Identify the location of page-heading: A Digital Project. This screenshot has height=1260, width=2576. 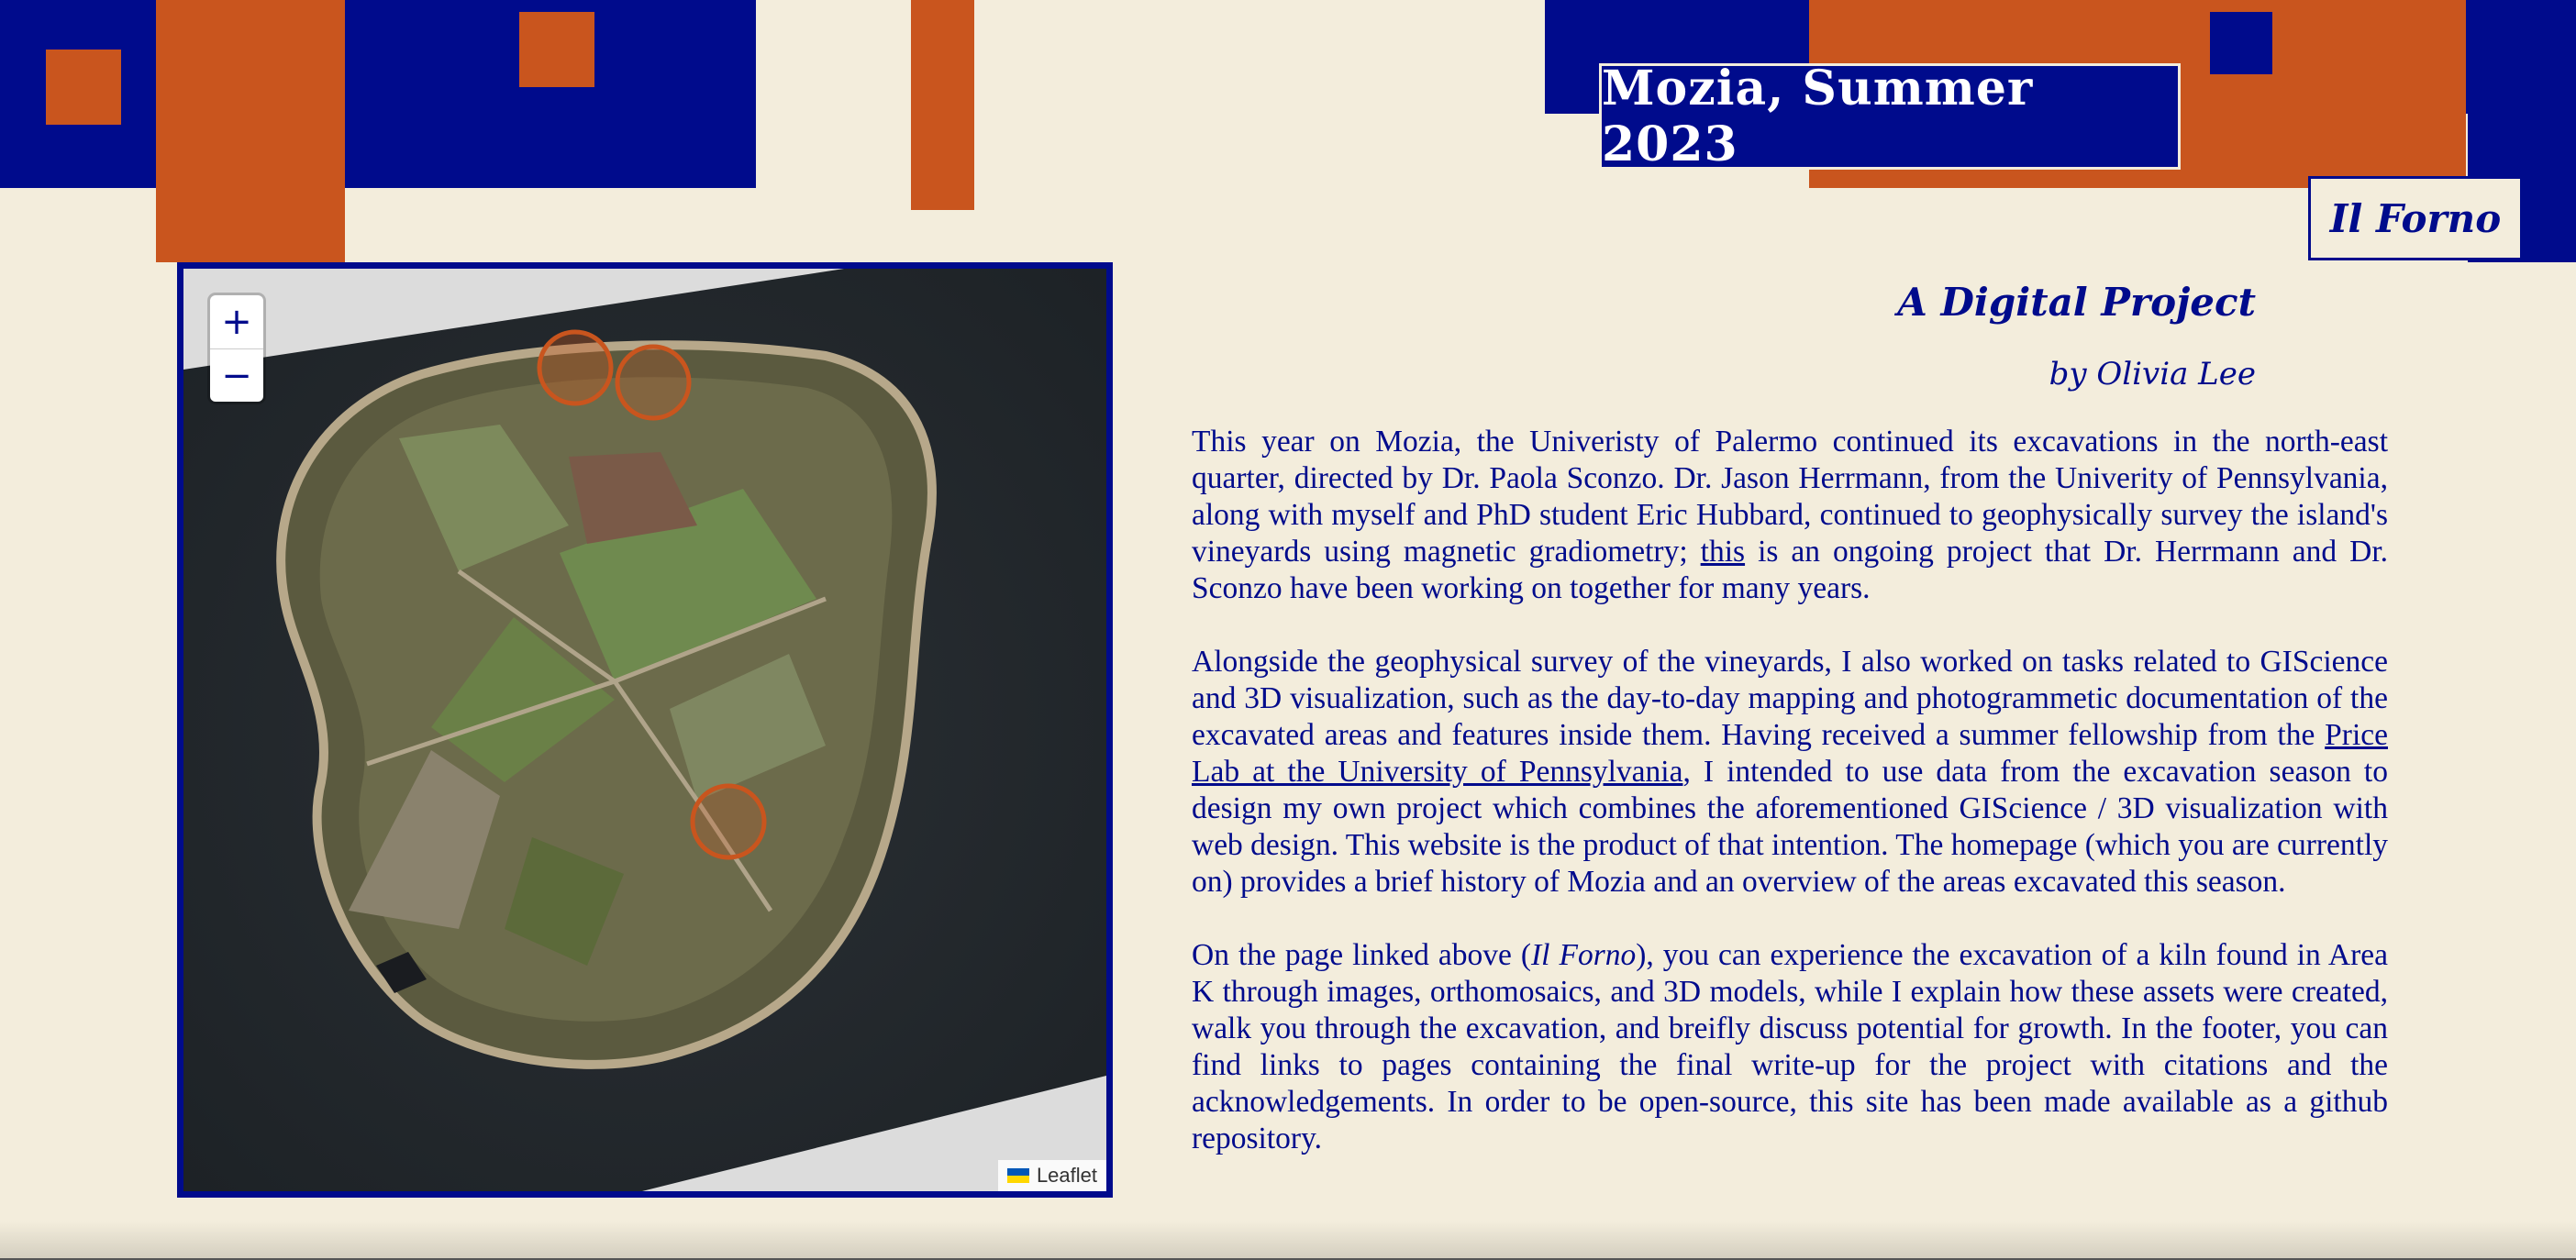
(2076, 302).